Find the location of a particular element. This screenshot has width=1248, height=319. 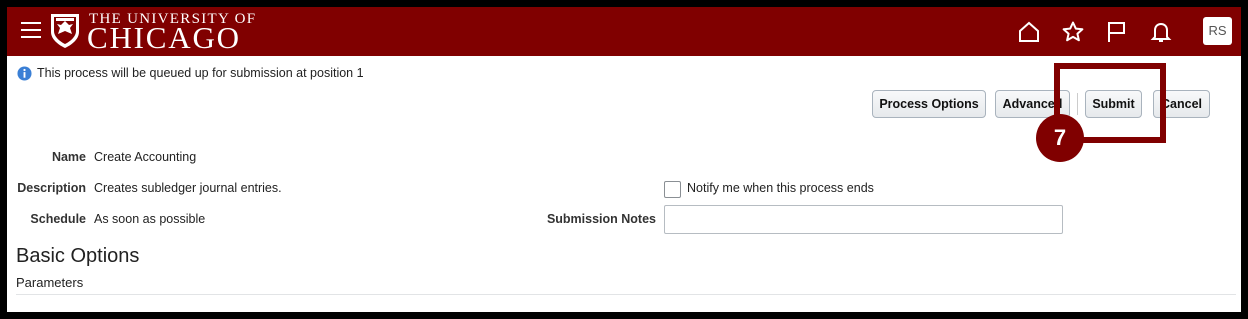

menu-icon is located at coordinates (31, 31).